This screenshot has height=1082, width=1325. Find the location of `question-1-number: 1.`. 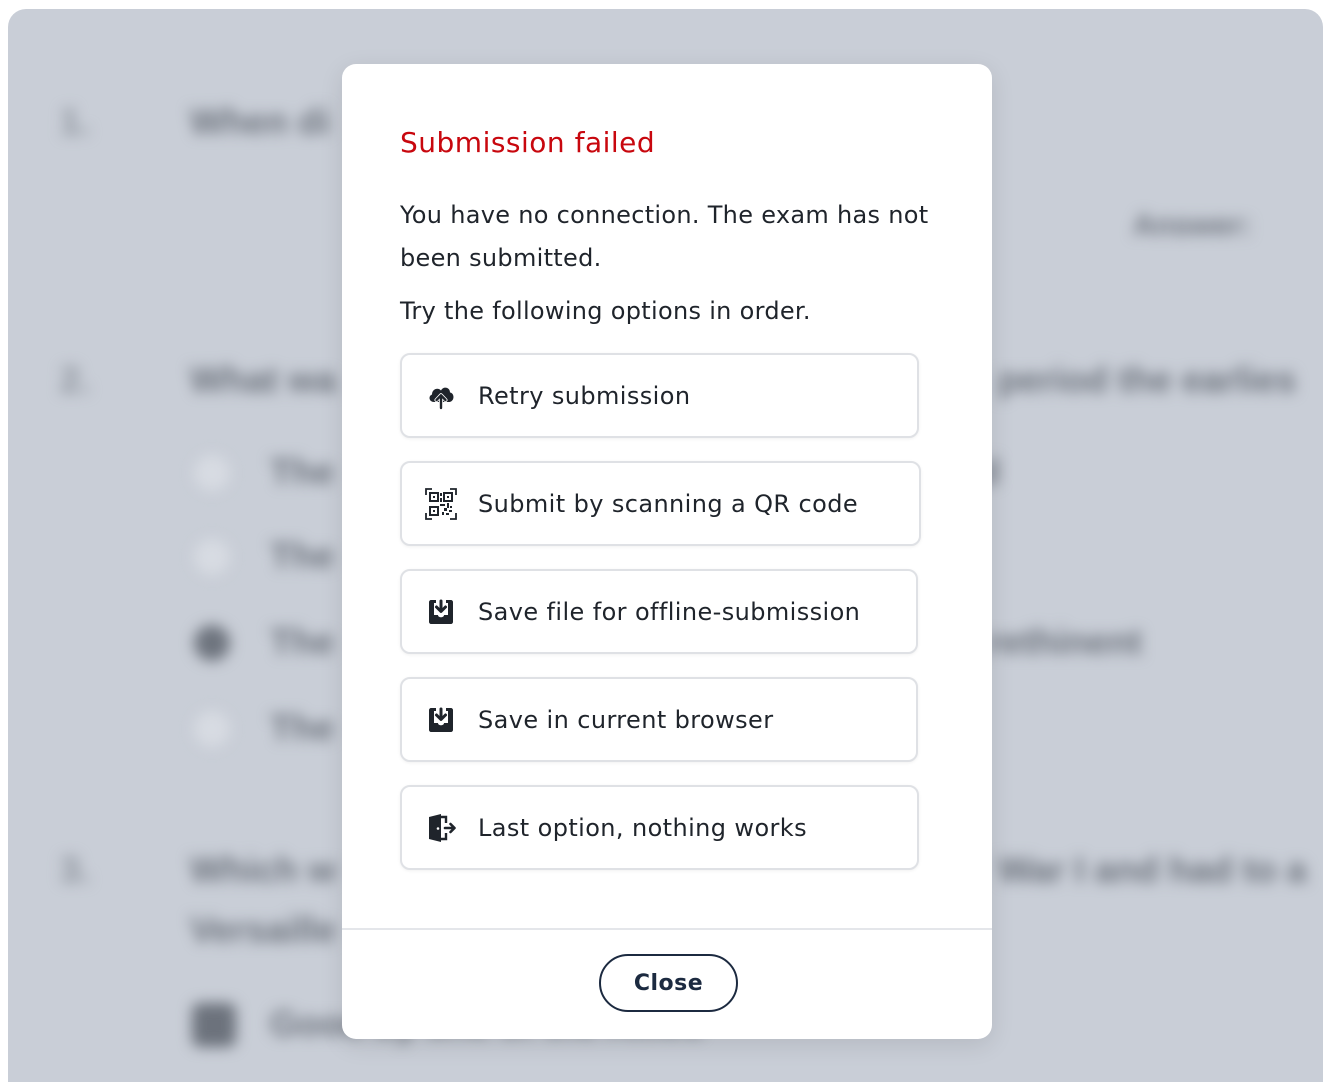

question-1-number: 1. is located at coordinates (75, 121).